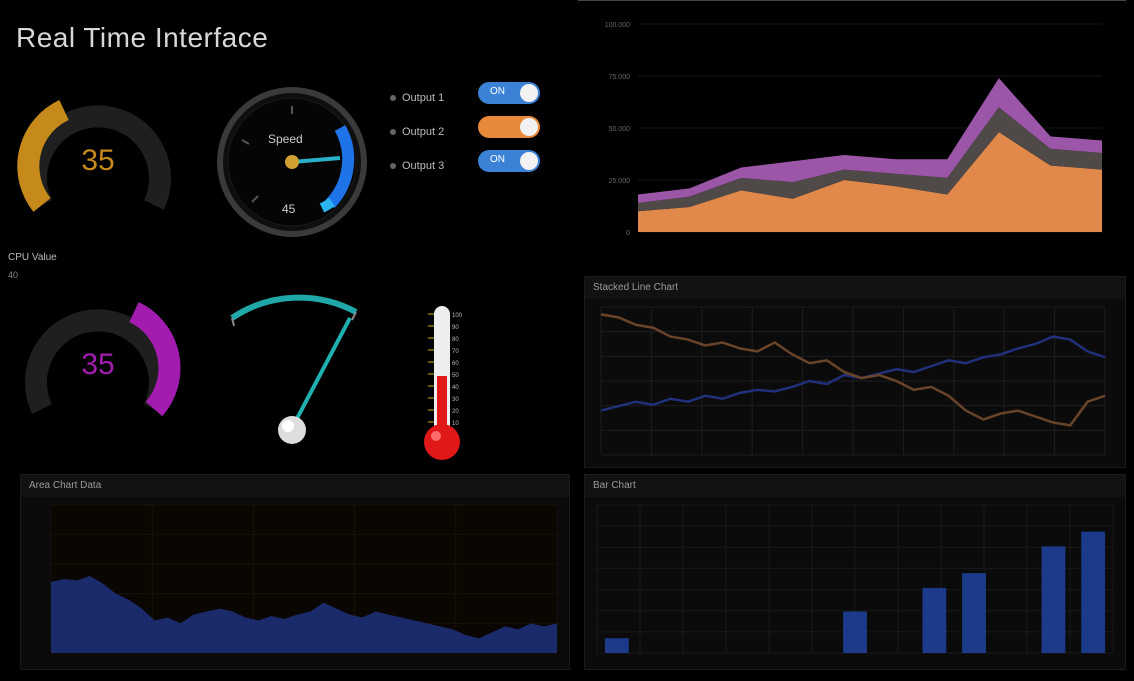 The image size is (1134, 681). I want to click on thermometer-tick-label: 80, so click(455, 340).